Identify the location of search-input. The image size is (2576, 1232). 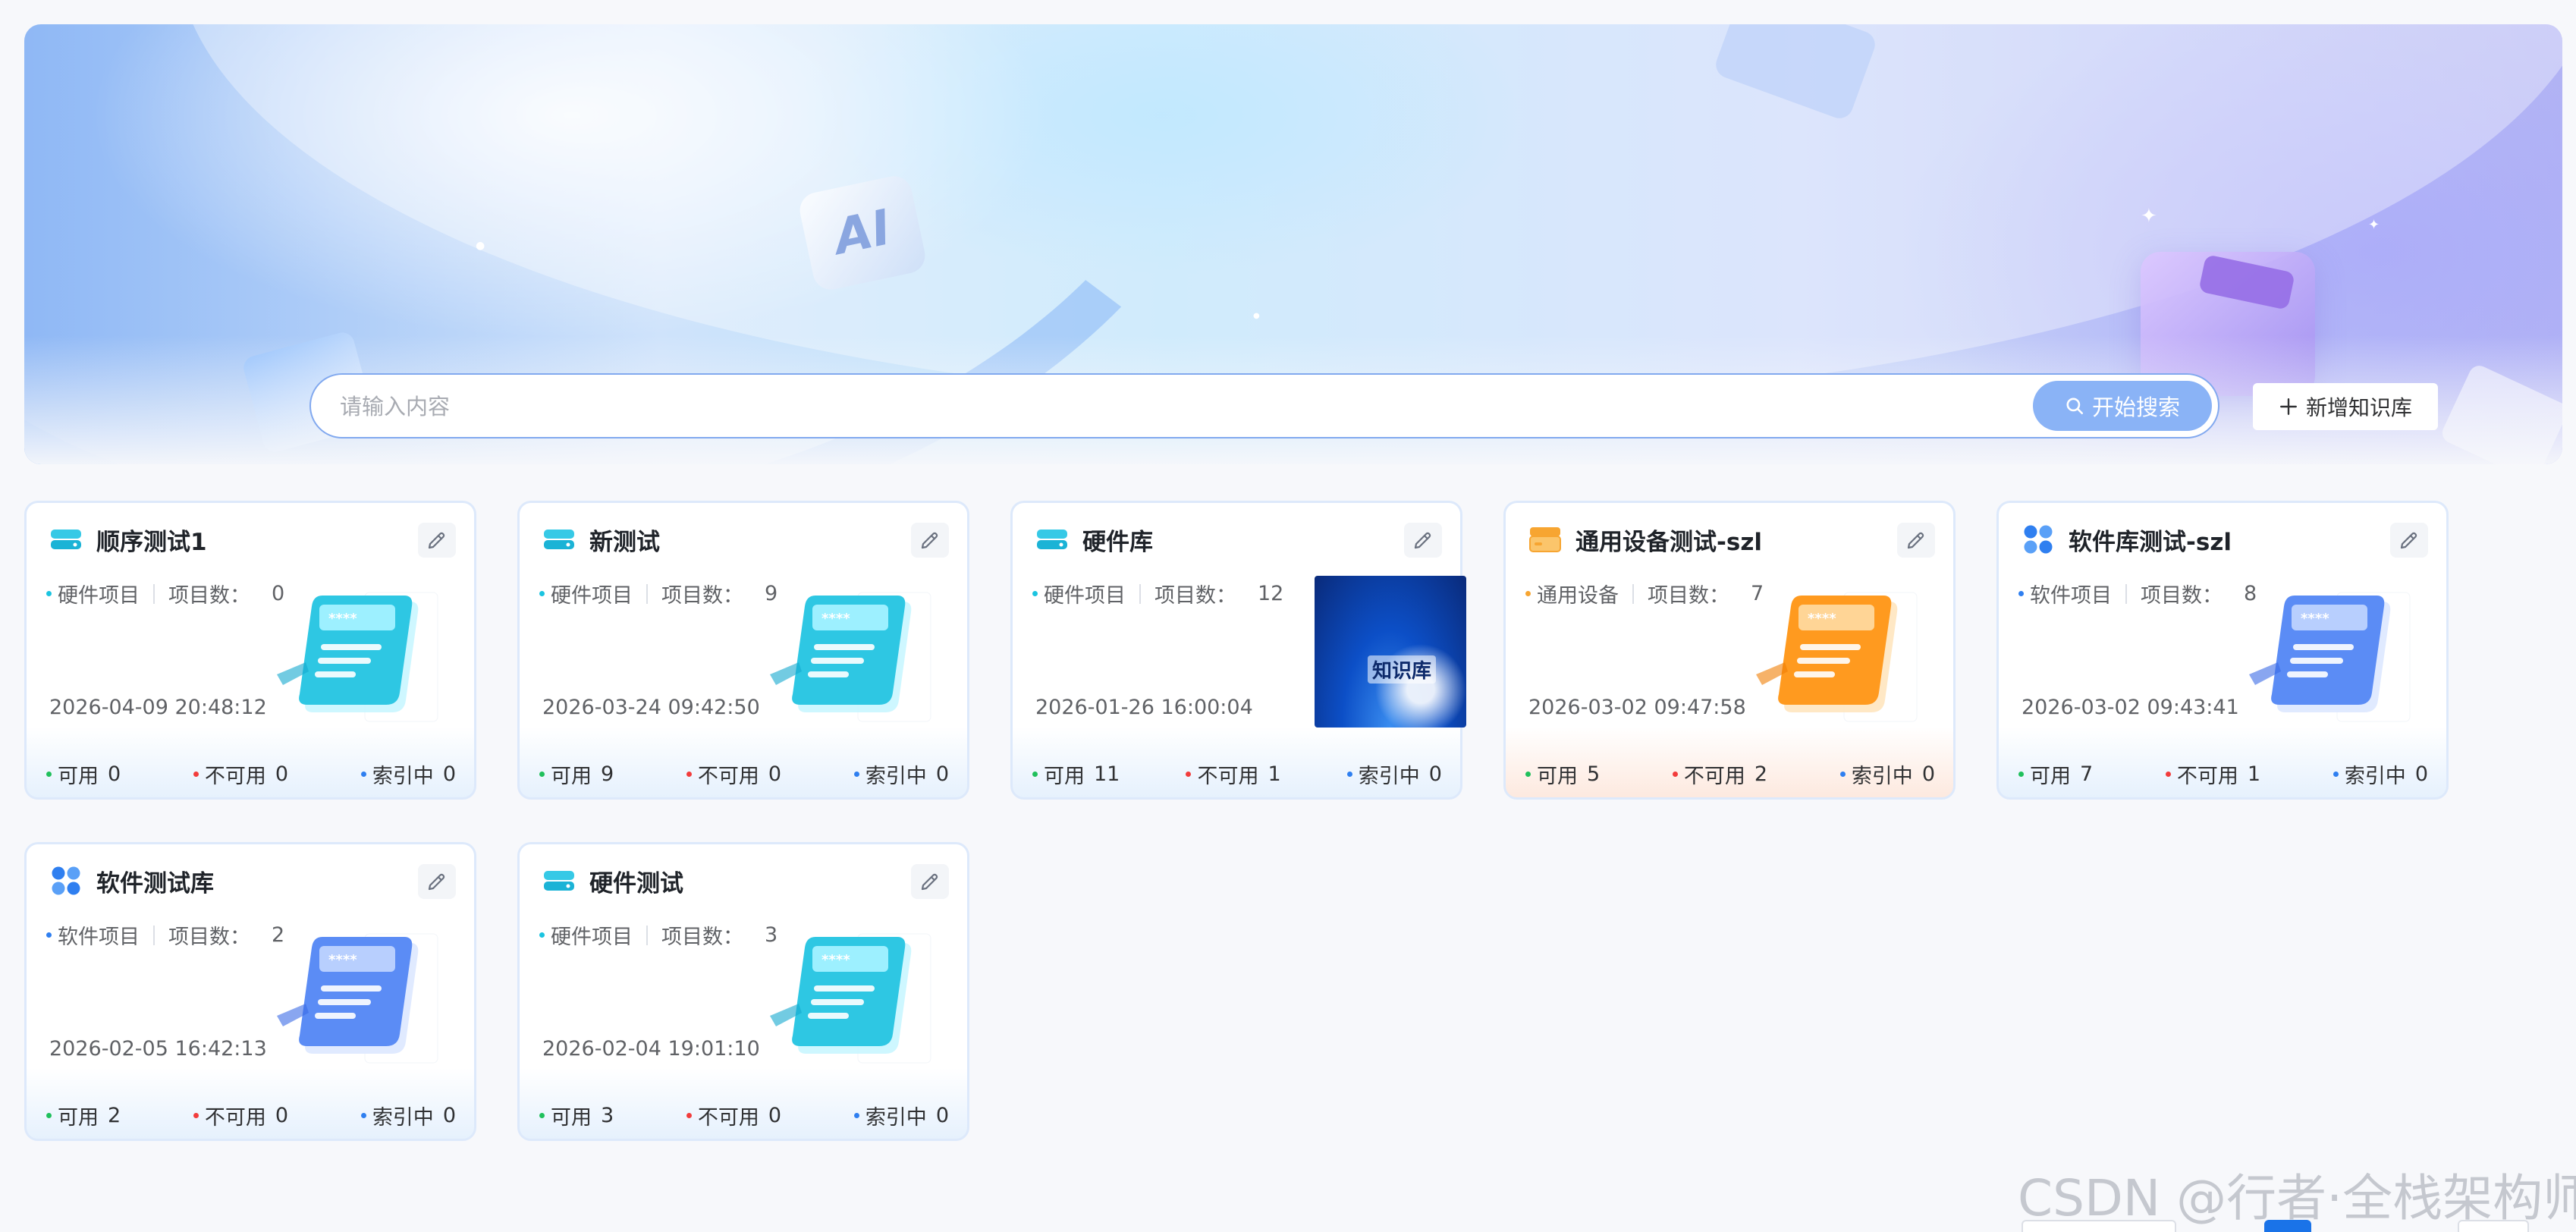
(1174, 406).